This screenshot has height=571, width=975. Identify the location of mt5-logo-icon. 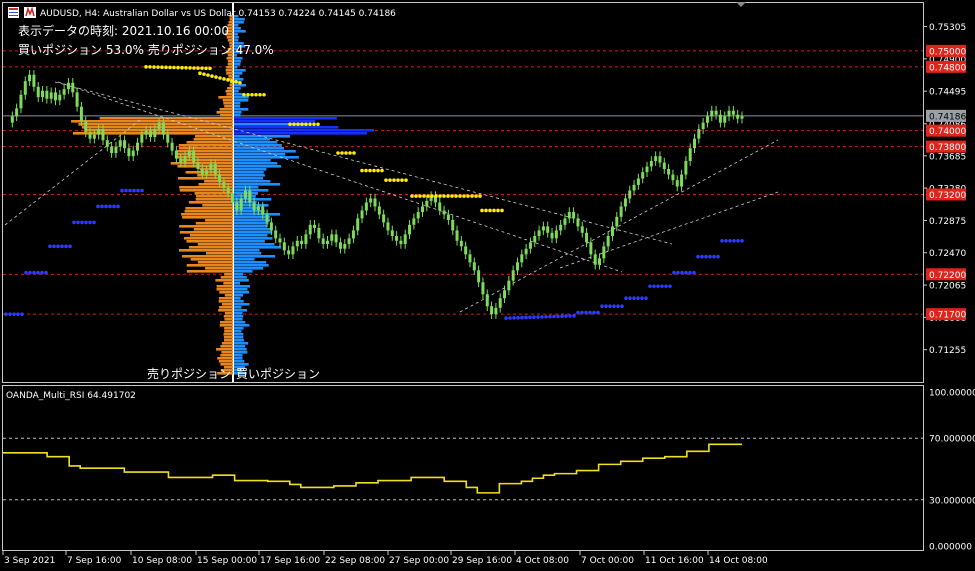
(30, 12).